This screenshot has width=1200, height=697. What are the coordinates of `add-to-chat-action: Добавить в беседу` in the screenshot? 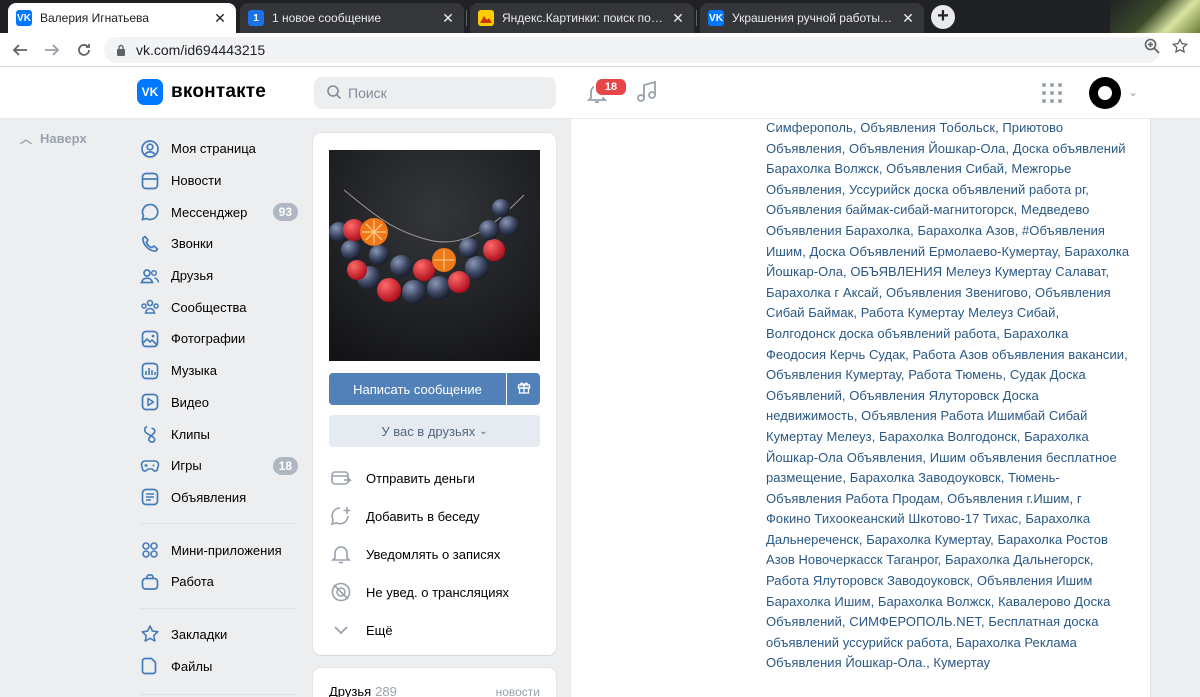 It's located at (434, 516).